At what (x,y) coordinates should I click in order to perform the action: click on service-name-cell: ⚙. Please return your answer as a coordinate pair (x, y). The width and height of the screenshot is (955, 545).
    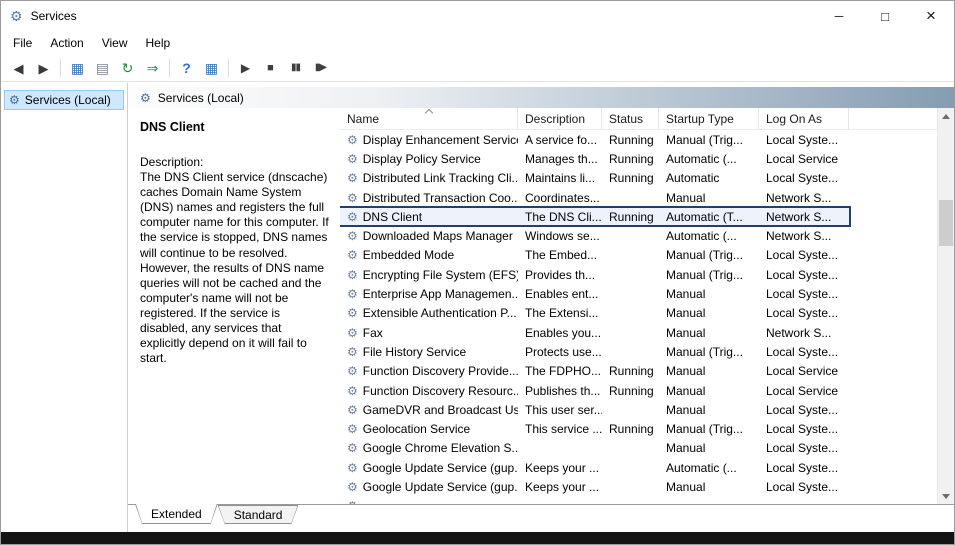
    Looking at the image, I should click on (429, 500).